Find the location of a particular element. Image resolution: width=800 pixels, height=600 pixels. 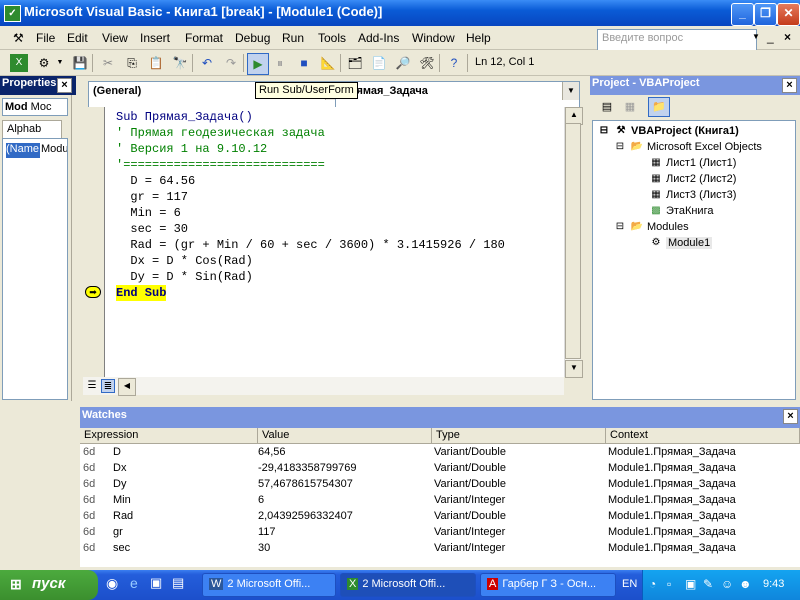

watch-value: 2,04392596332407 is located at coordinates (305, 516).